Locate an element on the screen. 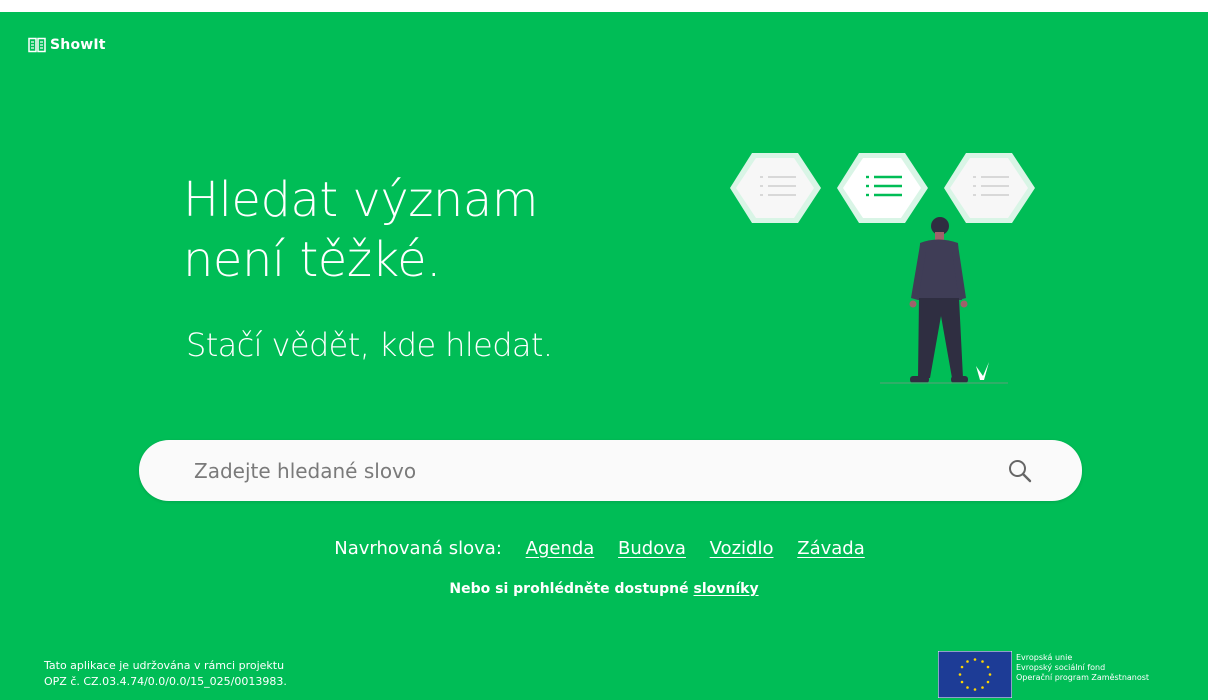 This screenshot has width=1208, height=700. eu-text-line2: Evropský sociální fond is located at coordinates (1061, 667).